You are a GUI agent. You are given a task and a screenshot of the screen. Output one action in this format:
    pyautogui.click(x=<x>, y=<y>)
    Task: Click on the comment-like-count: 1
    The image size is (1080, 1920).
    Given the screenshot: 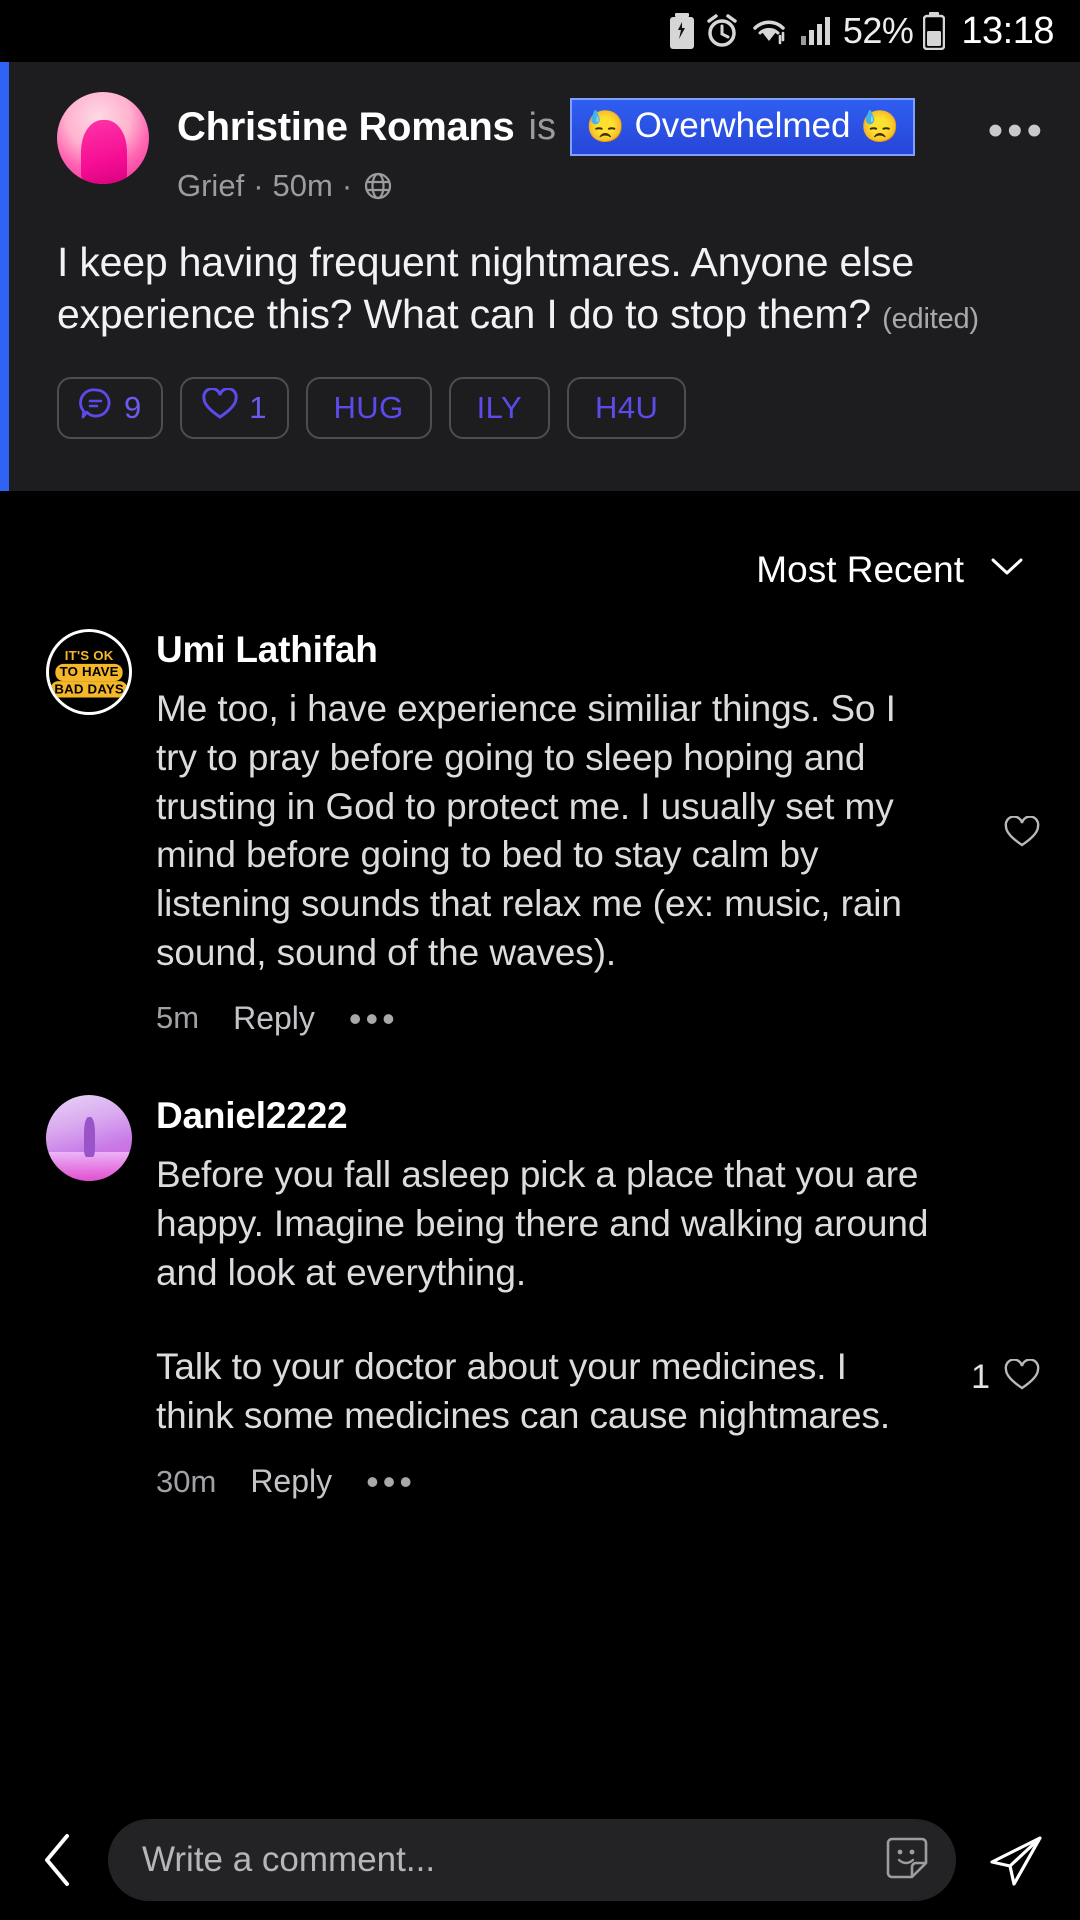 What is the action you would take?
    pyautogui.click(x=980, y=1376)
    